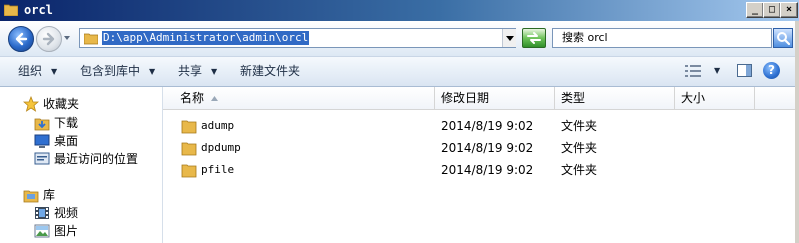 The width and height of the screenshot is (799, 243). What do you see at coordinates (31, 196) in the screenshot?
I see `library-icon` at bounding box center [31, 196].